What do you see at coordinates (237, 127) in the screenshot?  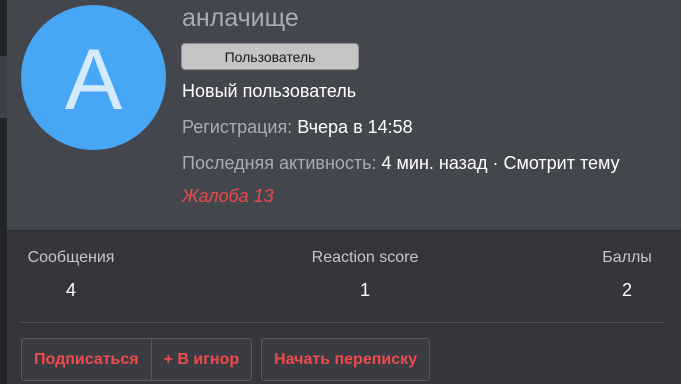 I see `registration-label: Регистрация:` at bounding box center [237, 127].